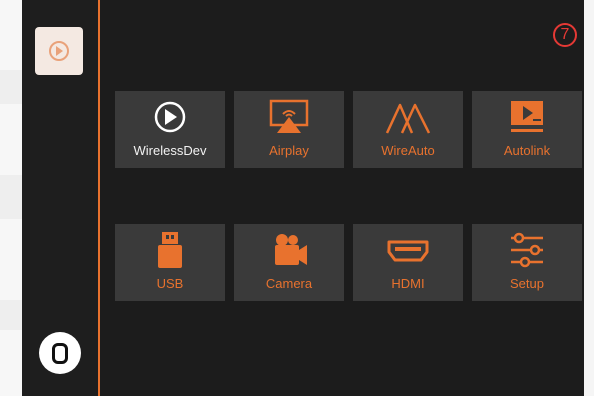  Describe the element at coordinates (565, 35) in the screenshot. I see `annotation-badge: 7` at that location.